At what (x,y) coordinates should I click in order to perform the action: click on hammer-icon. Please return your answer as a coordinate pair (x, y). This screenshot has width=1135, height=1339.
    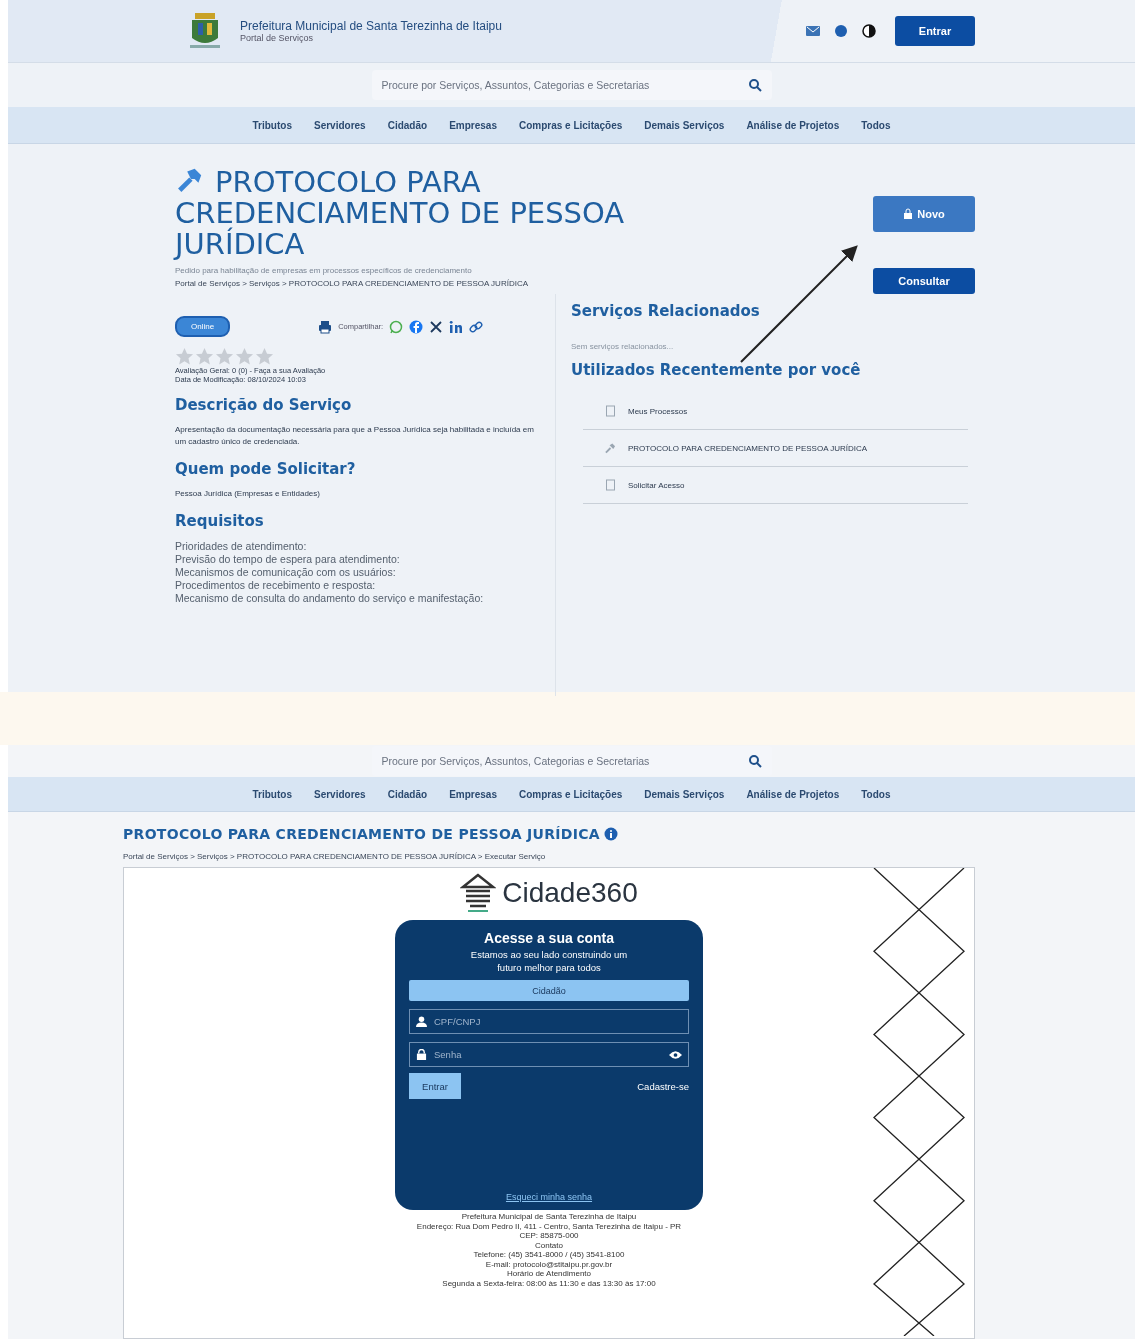
    Looking at the image, I should click on (610, 448).